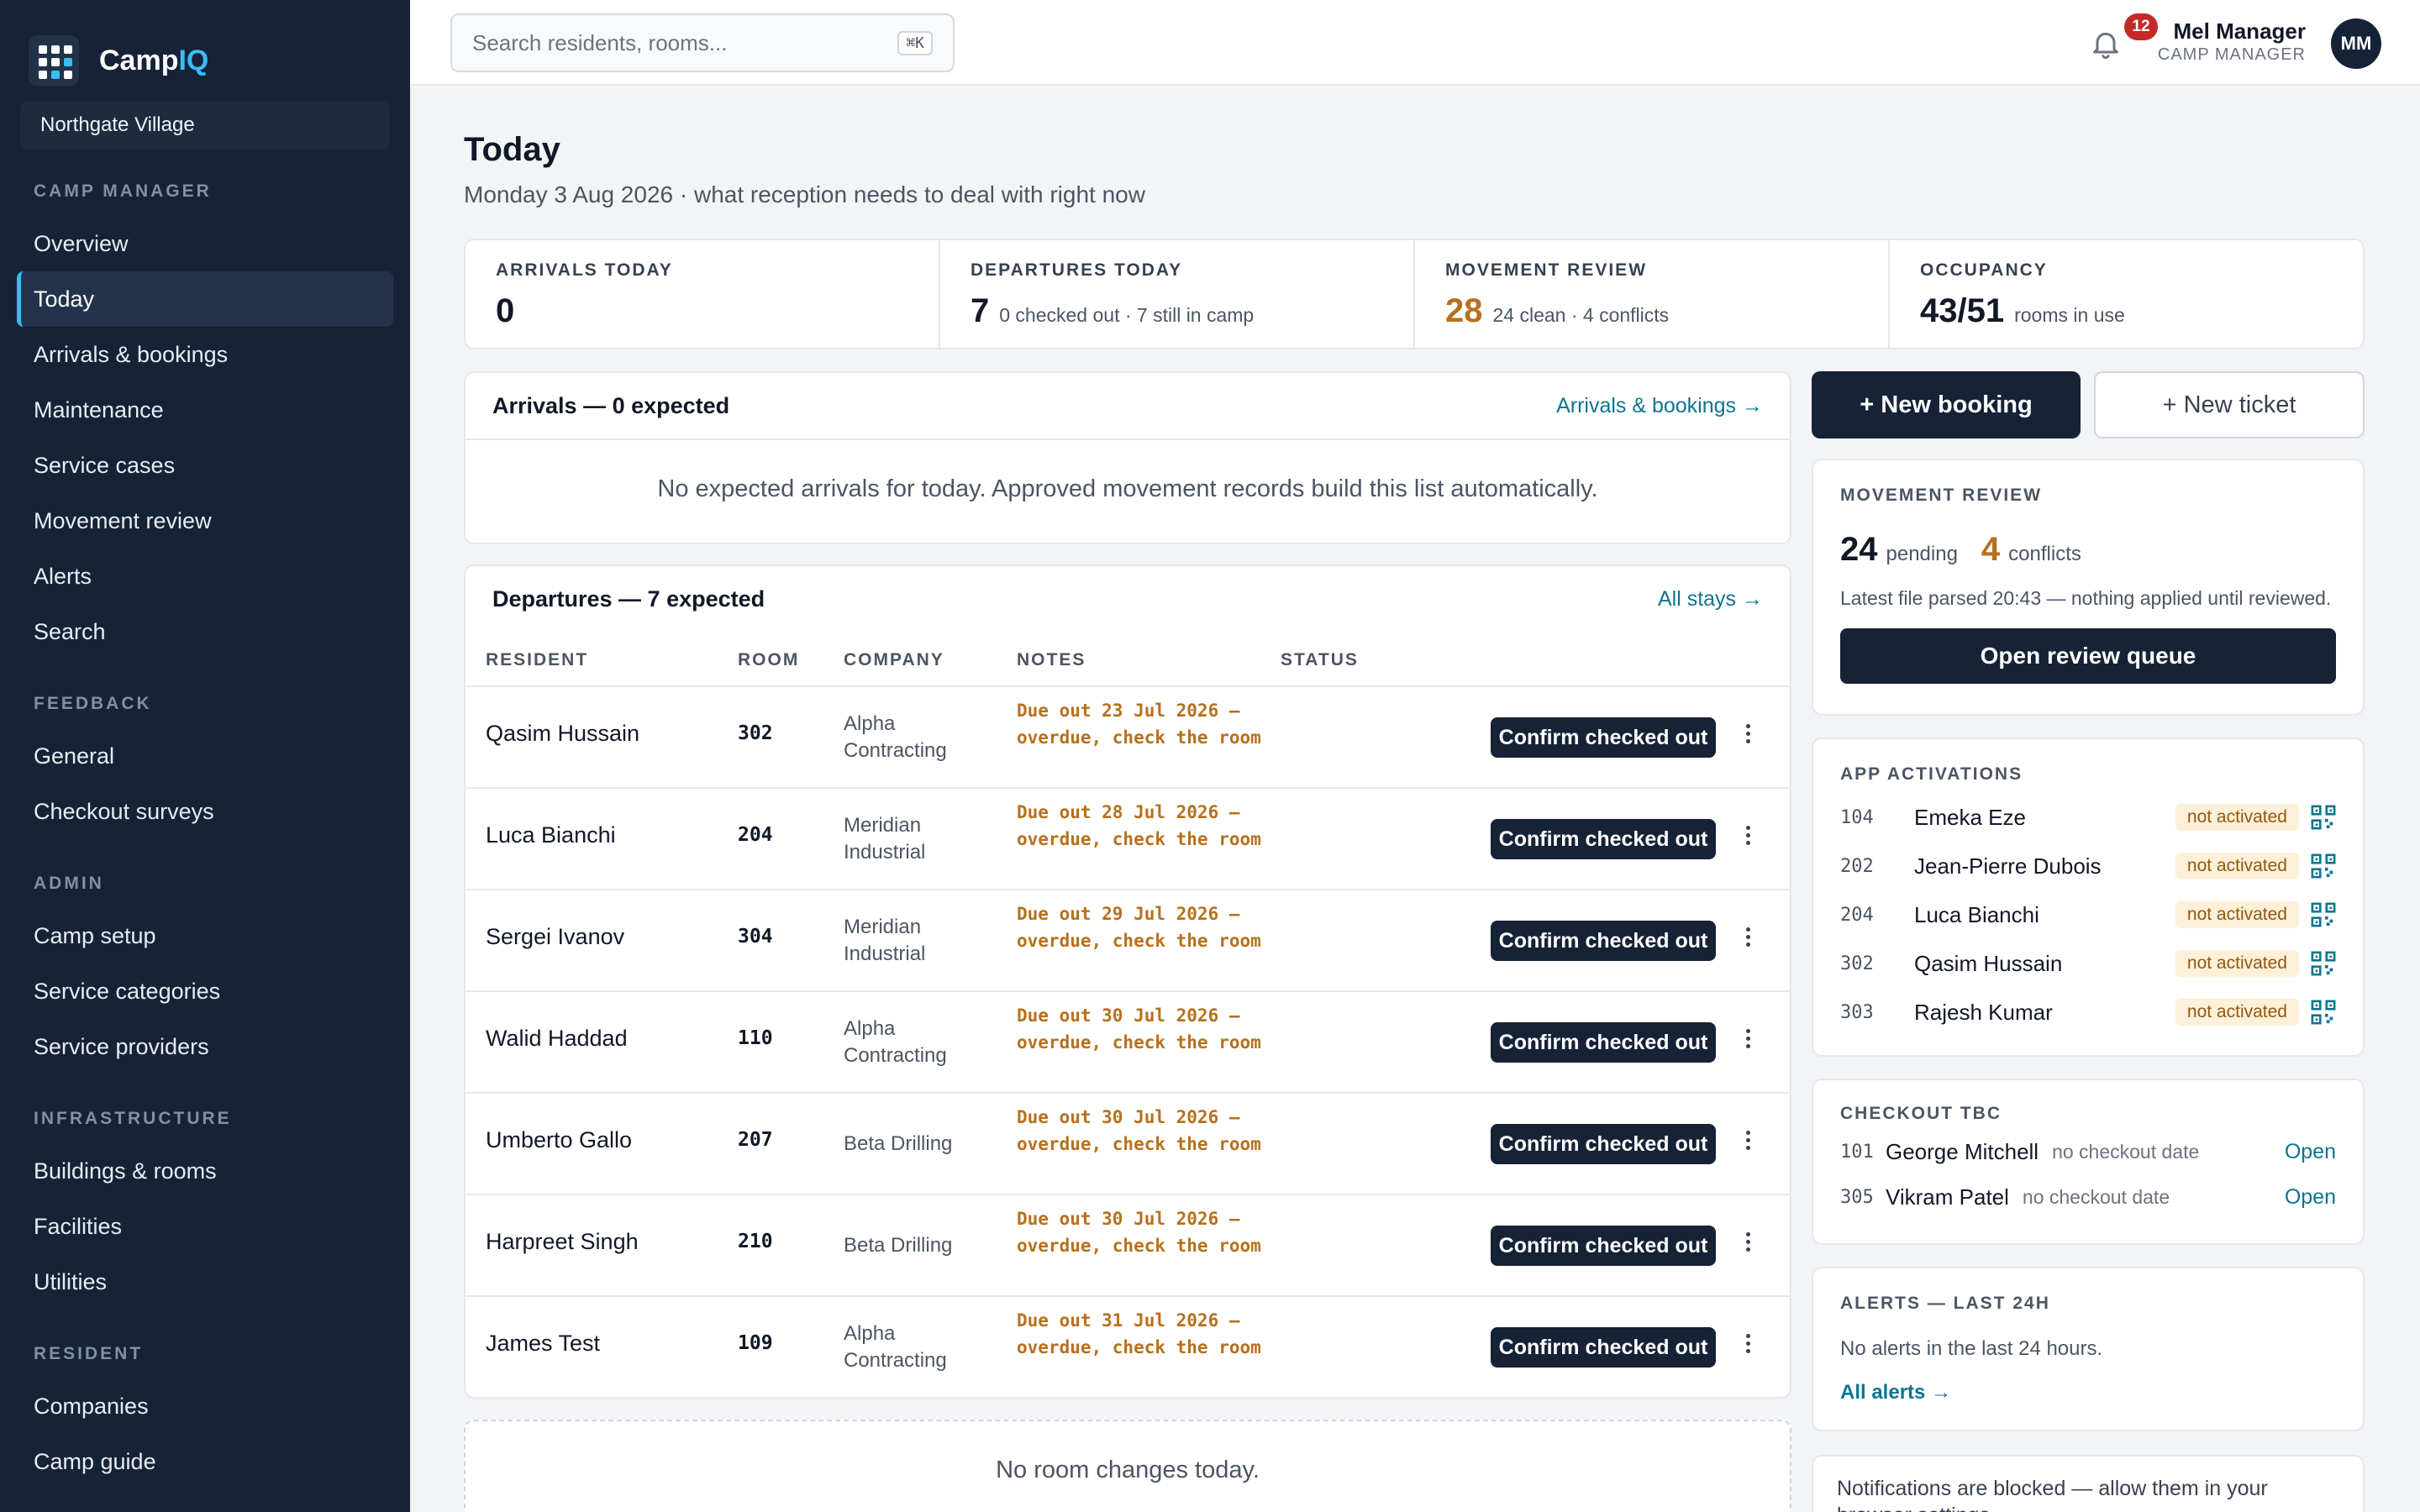 This screenshot has width=2420, height=1512. What do you see at coordinates (1659, 406) in the screenshot?
I see `arrivals-bookings-link: Arrivals & bookings →` at bounding box center [1659, 406].